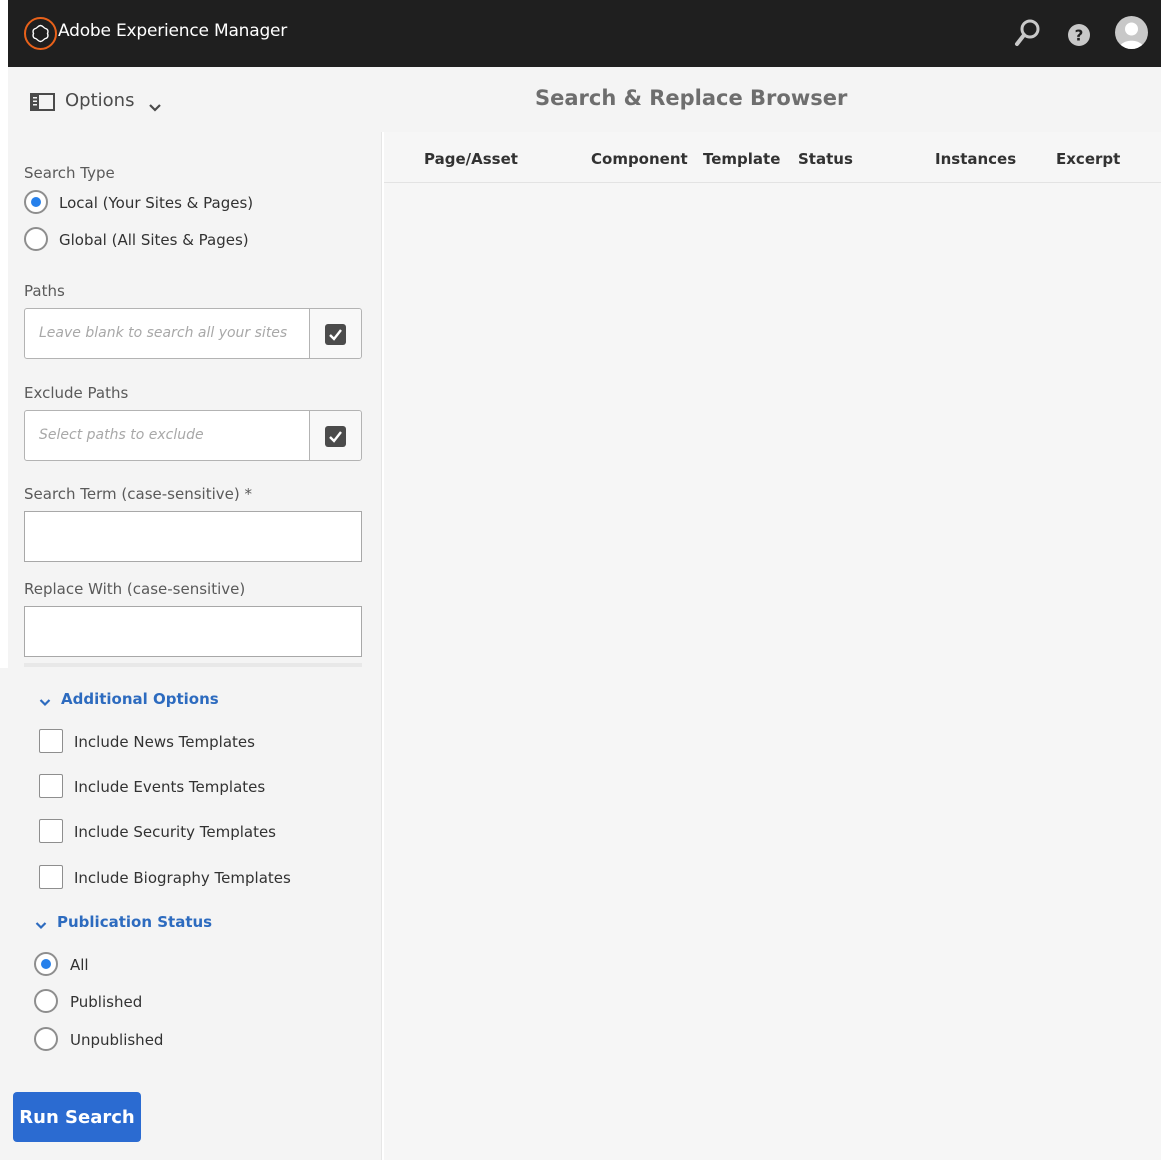 The height and width of the screenshot is (1160, 1161). I want to click on paths-field: Leave blank to search all your sites, so click(193, 333).